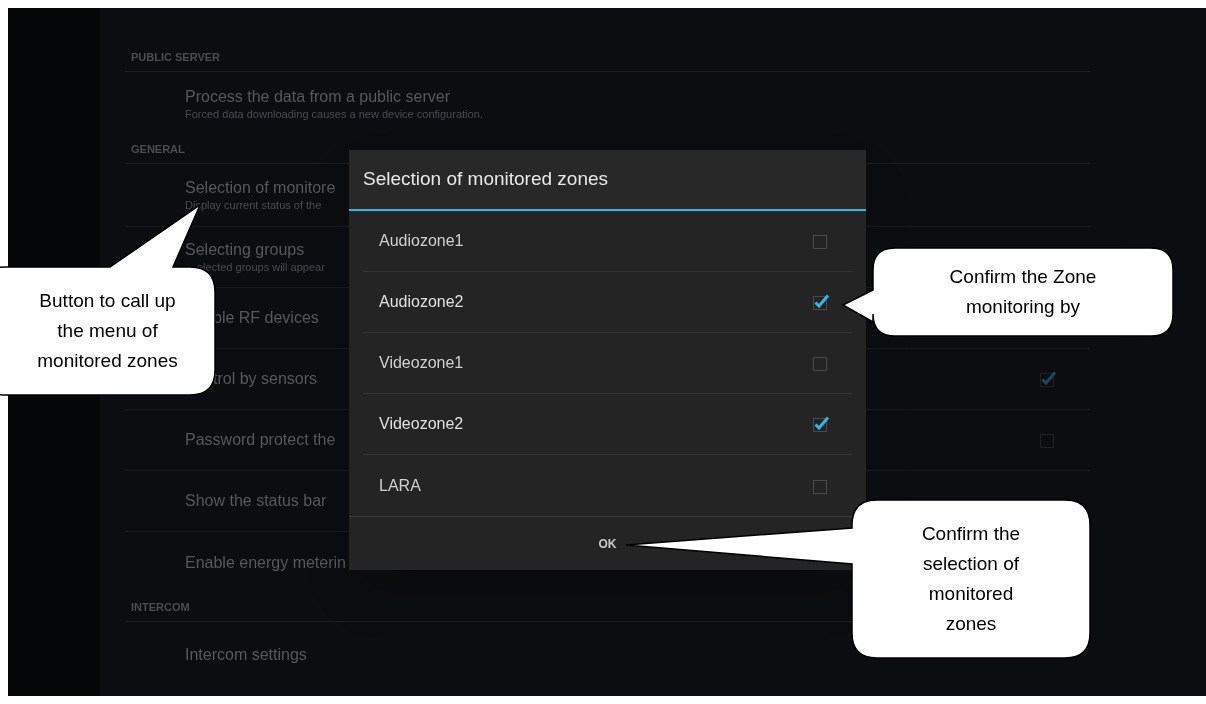  I want to click on setting-title: Password protect the, so click(260, 440).